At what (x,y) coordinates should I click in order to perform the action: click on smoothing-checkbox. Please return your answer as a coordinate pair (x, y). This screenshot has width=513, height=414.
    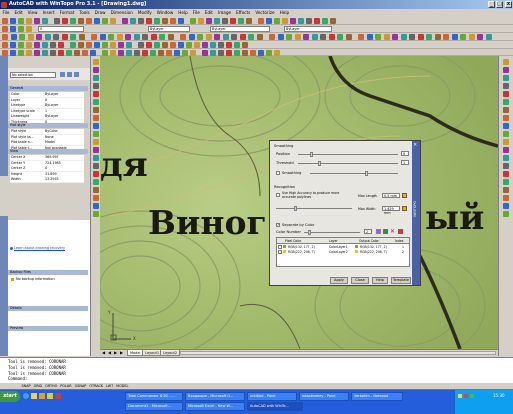
    Looking at the image, I should click on (278, 173).